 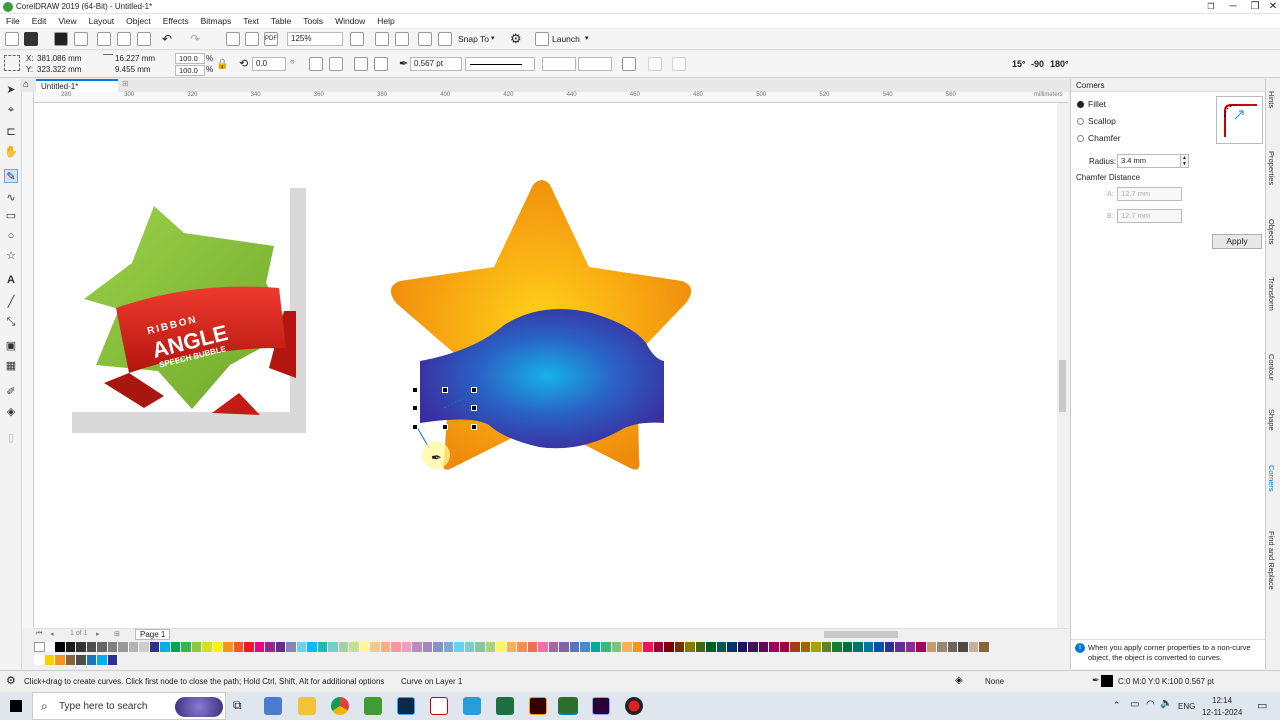 I want to click on fill-tool-icon: ◈, so click(x=11, y=412).